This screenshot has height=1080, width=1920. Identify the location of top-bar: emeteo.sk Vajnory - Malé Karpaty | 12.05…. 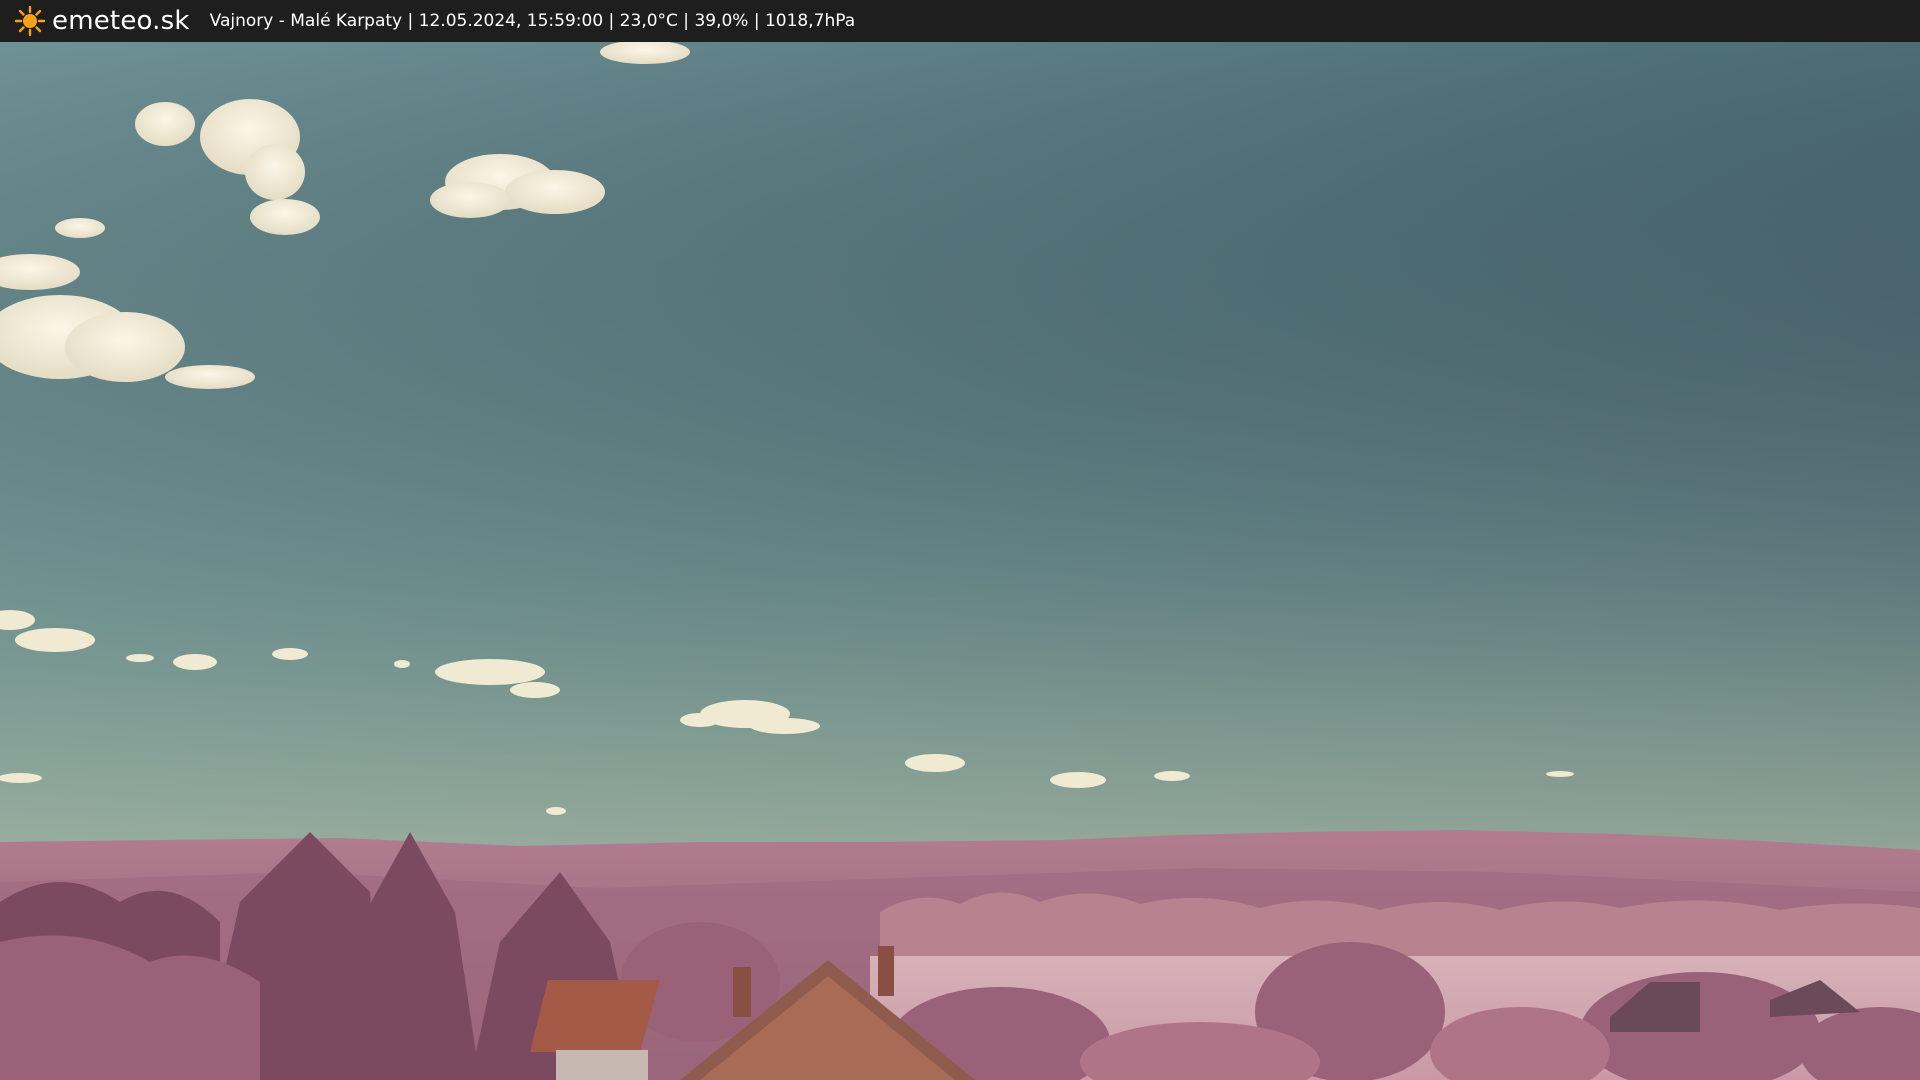
(960, 21).